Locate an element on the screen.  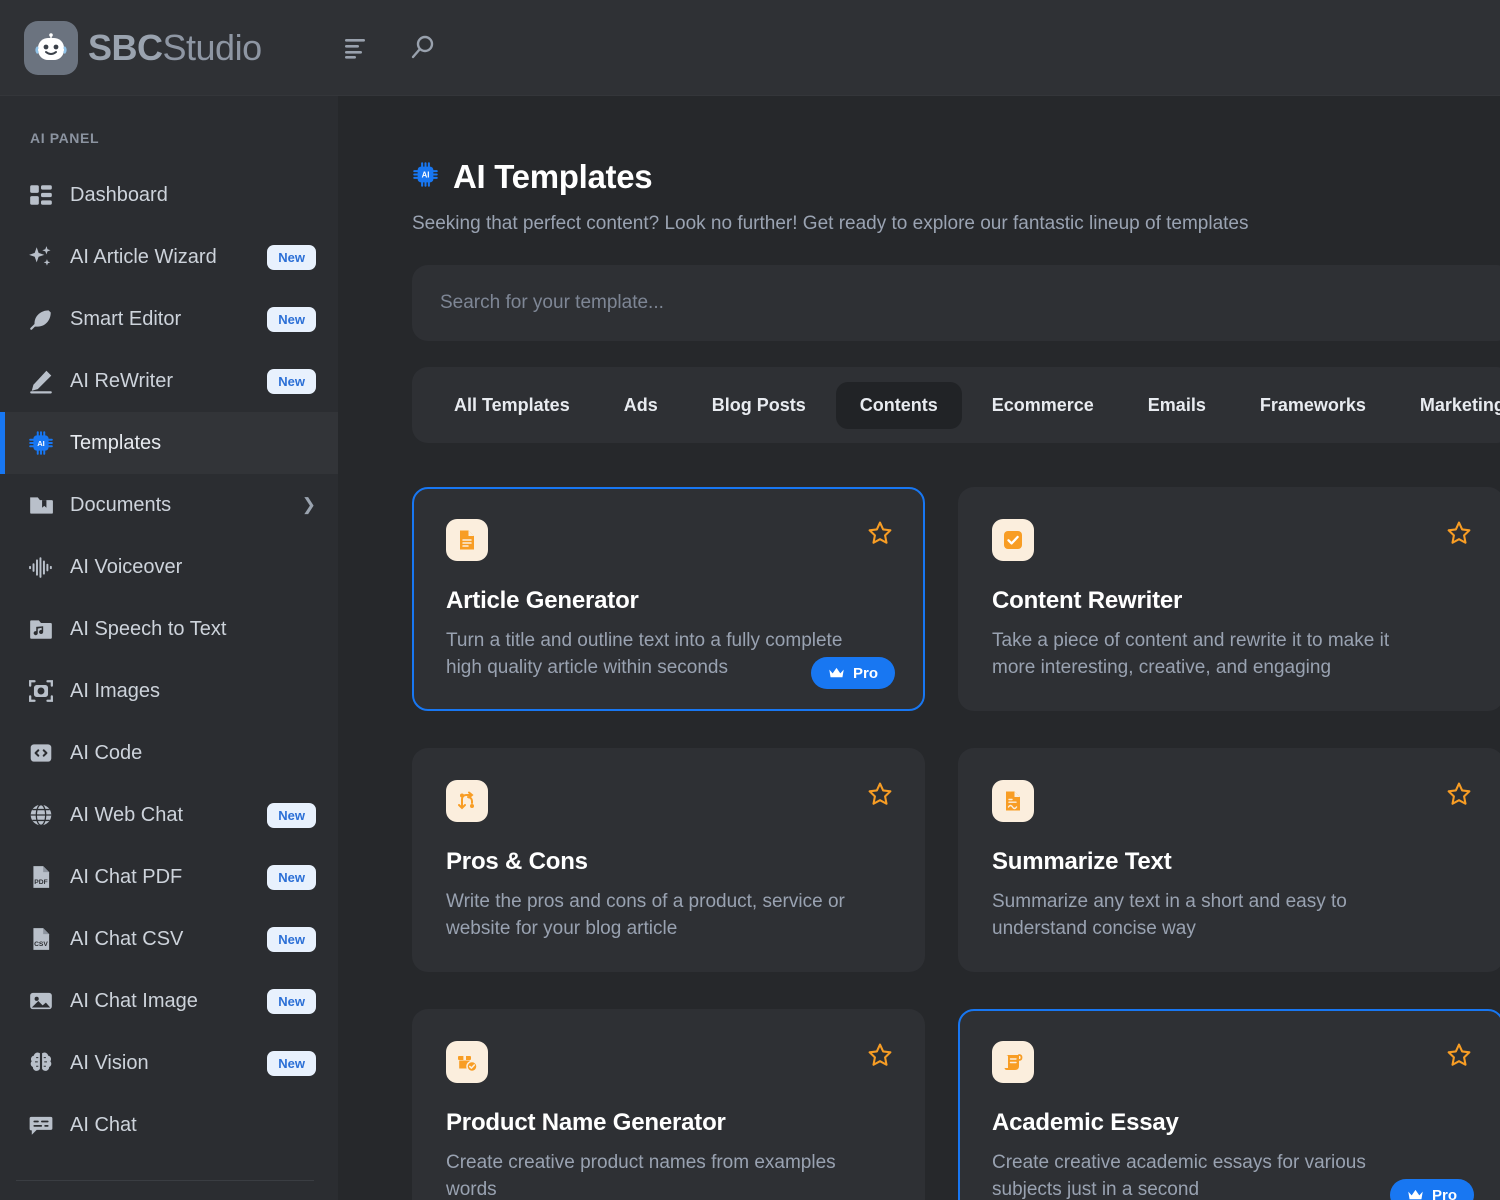
tab-all-templates: All Templates is located at coordinates (512, 405).